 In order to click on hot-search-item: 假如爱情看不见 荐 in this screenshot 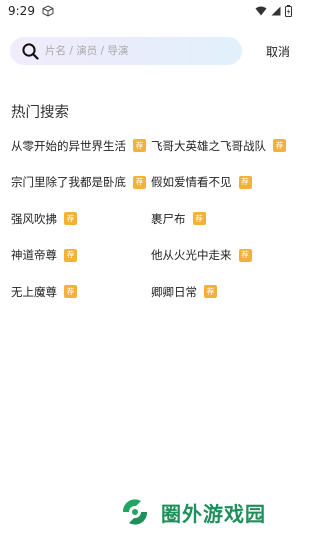, I will do `click(221, 182)`.